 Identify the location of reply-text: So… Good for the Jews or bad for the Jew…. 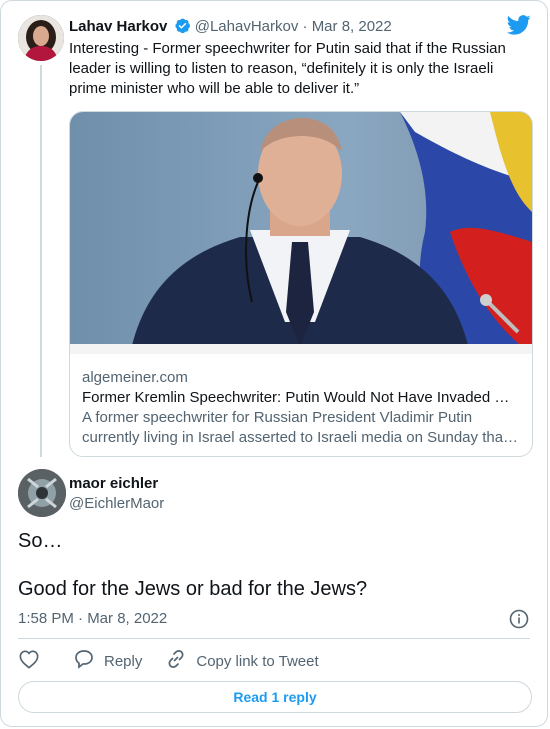
(275, 565).